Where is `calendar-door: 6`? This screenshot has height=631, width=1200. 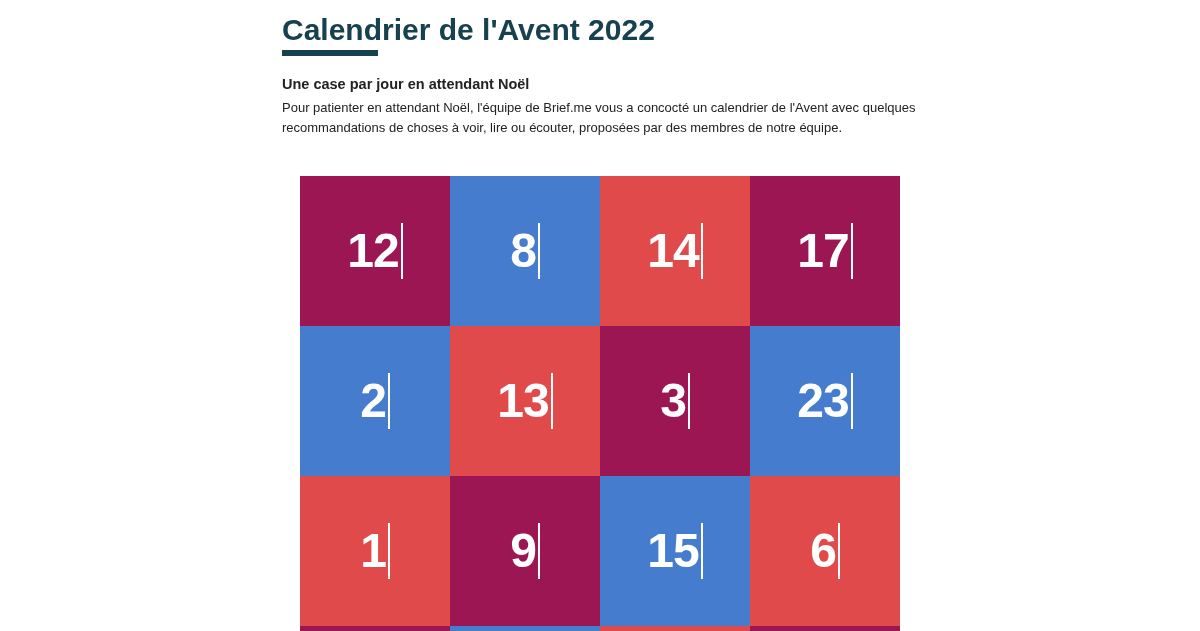 calendar-door: 6 is located at coordinates (825, 551).